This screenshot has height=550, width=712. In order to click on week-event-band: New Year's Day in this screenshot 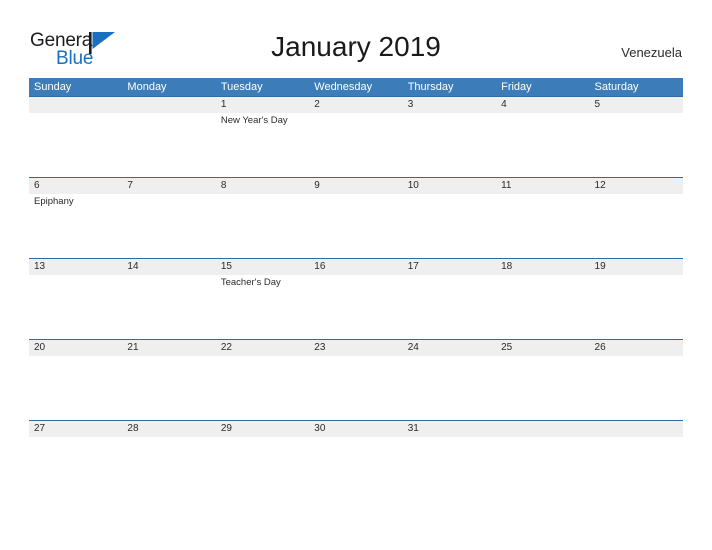, I will do `click(356, 144)`.